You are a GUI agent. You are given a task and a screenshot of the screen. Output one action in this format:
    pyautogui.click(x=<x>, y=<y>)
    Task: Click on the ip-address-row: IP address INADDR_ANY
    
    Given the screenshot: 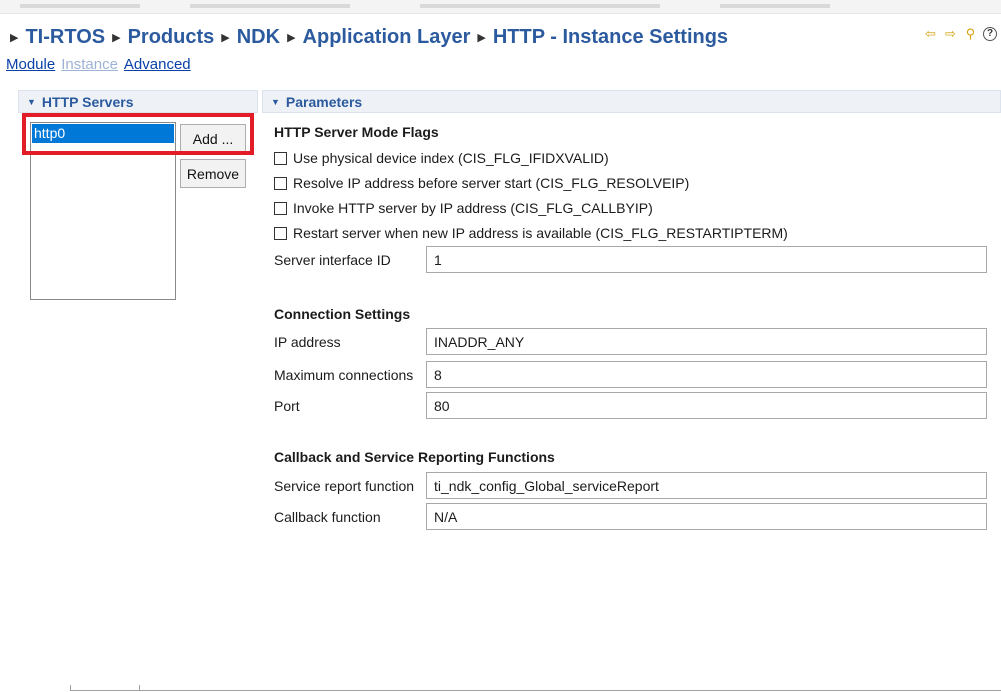 What is the action you would take?
    pyautogui.click(x=630, y=342)
    